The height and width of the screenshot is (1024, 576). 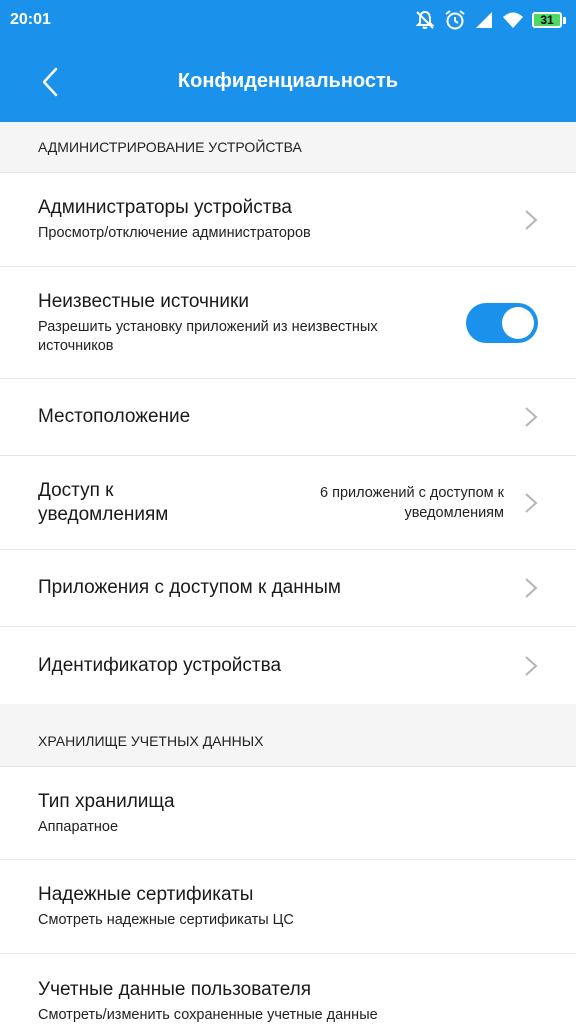 I want to click on row-title: Идентификатор устройства, so click(x=160, y=665).